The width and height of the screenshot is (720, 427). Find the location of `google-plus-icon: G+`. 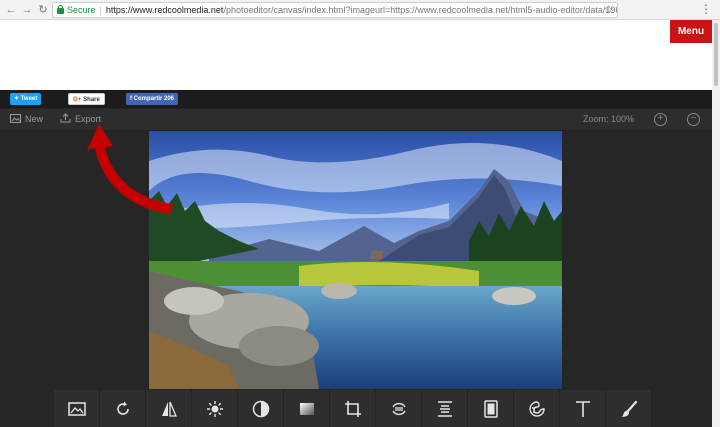

google-plus-icon: G+ is located at coordinates (77, 100).